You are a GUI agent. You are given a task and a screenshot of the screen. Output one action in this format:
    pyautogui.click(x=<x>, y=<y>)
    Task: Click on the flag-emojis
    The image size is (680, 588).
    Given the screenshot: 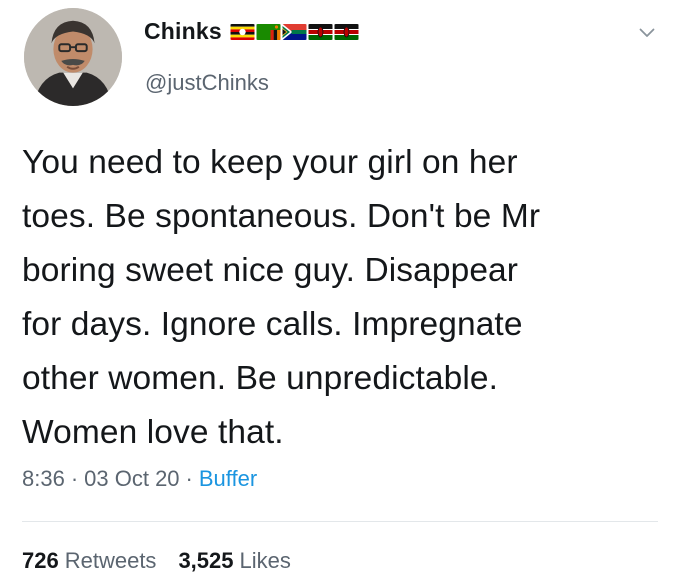 What is the action you would take?
    pyautogui.click(x=294, y=31)
    